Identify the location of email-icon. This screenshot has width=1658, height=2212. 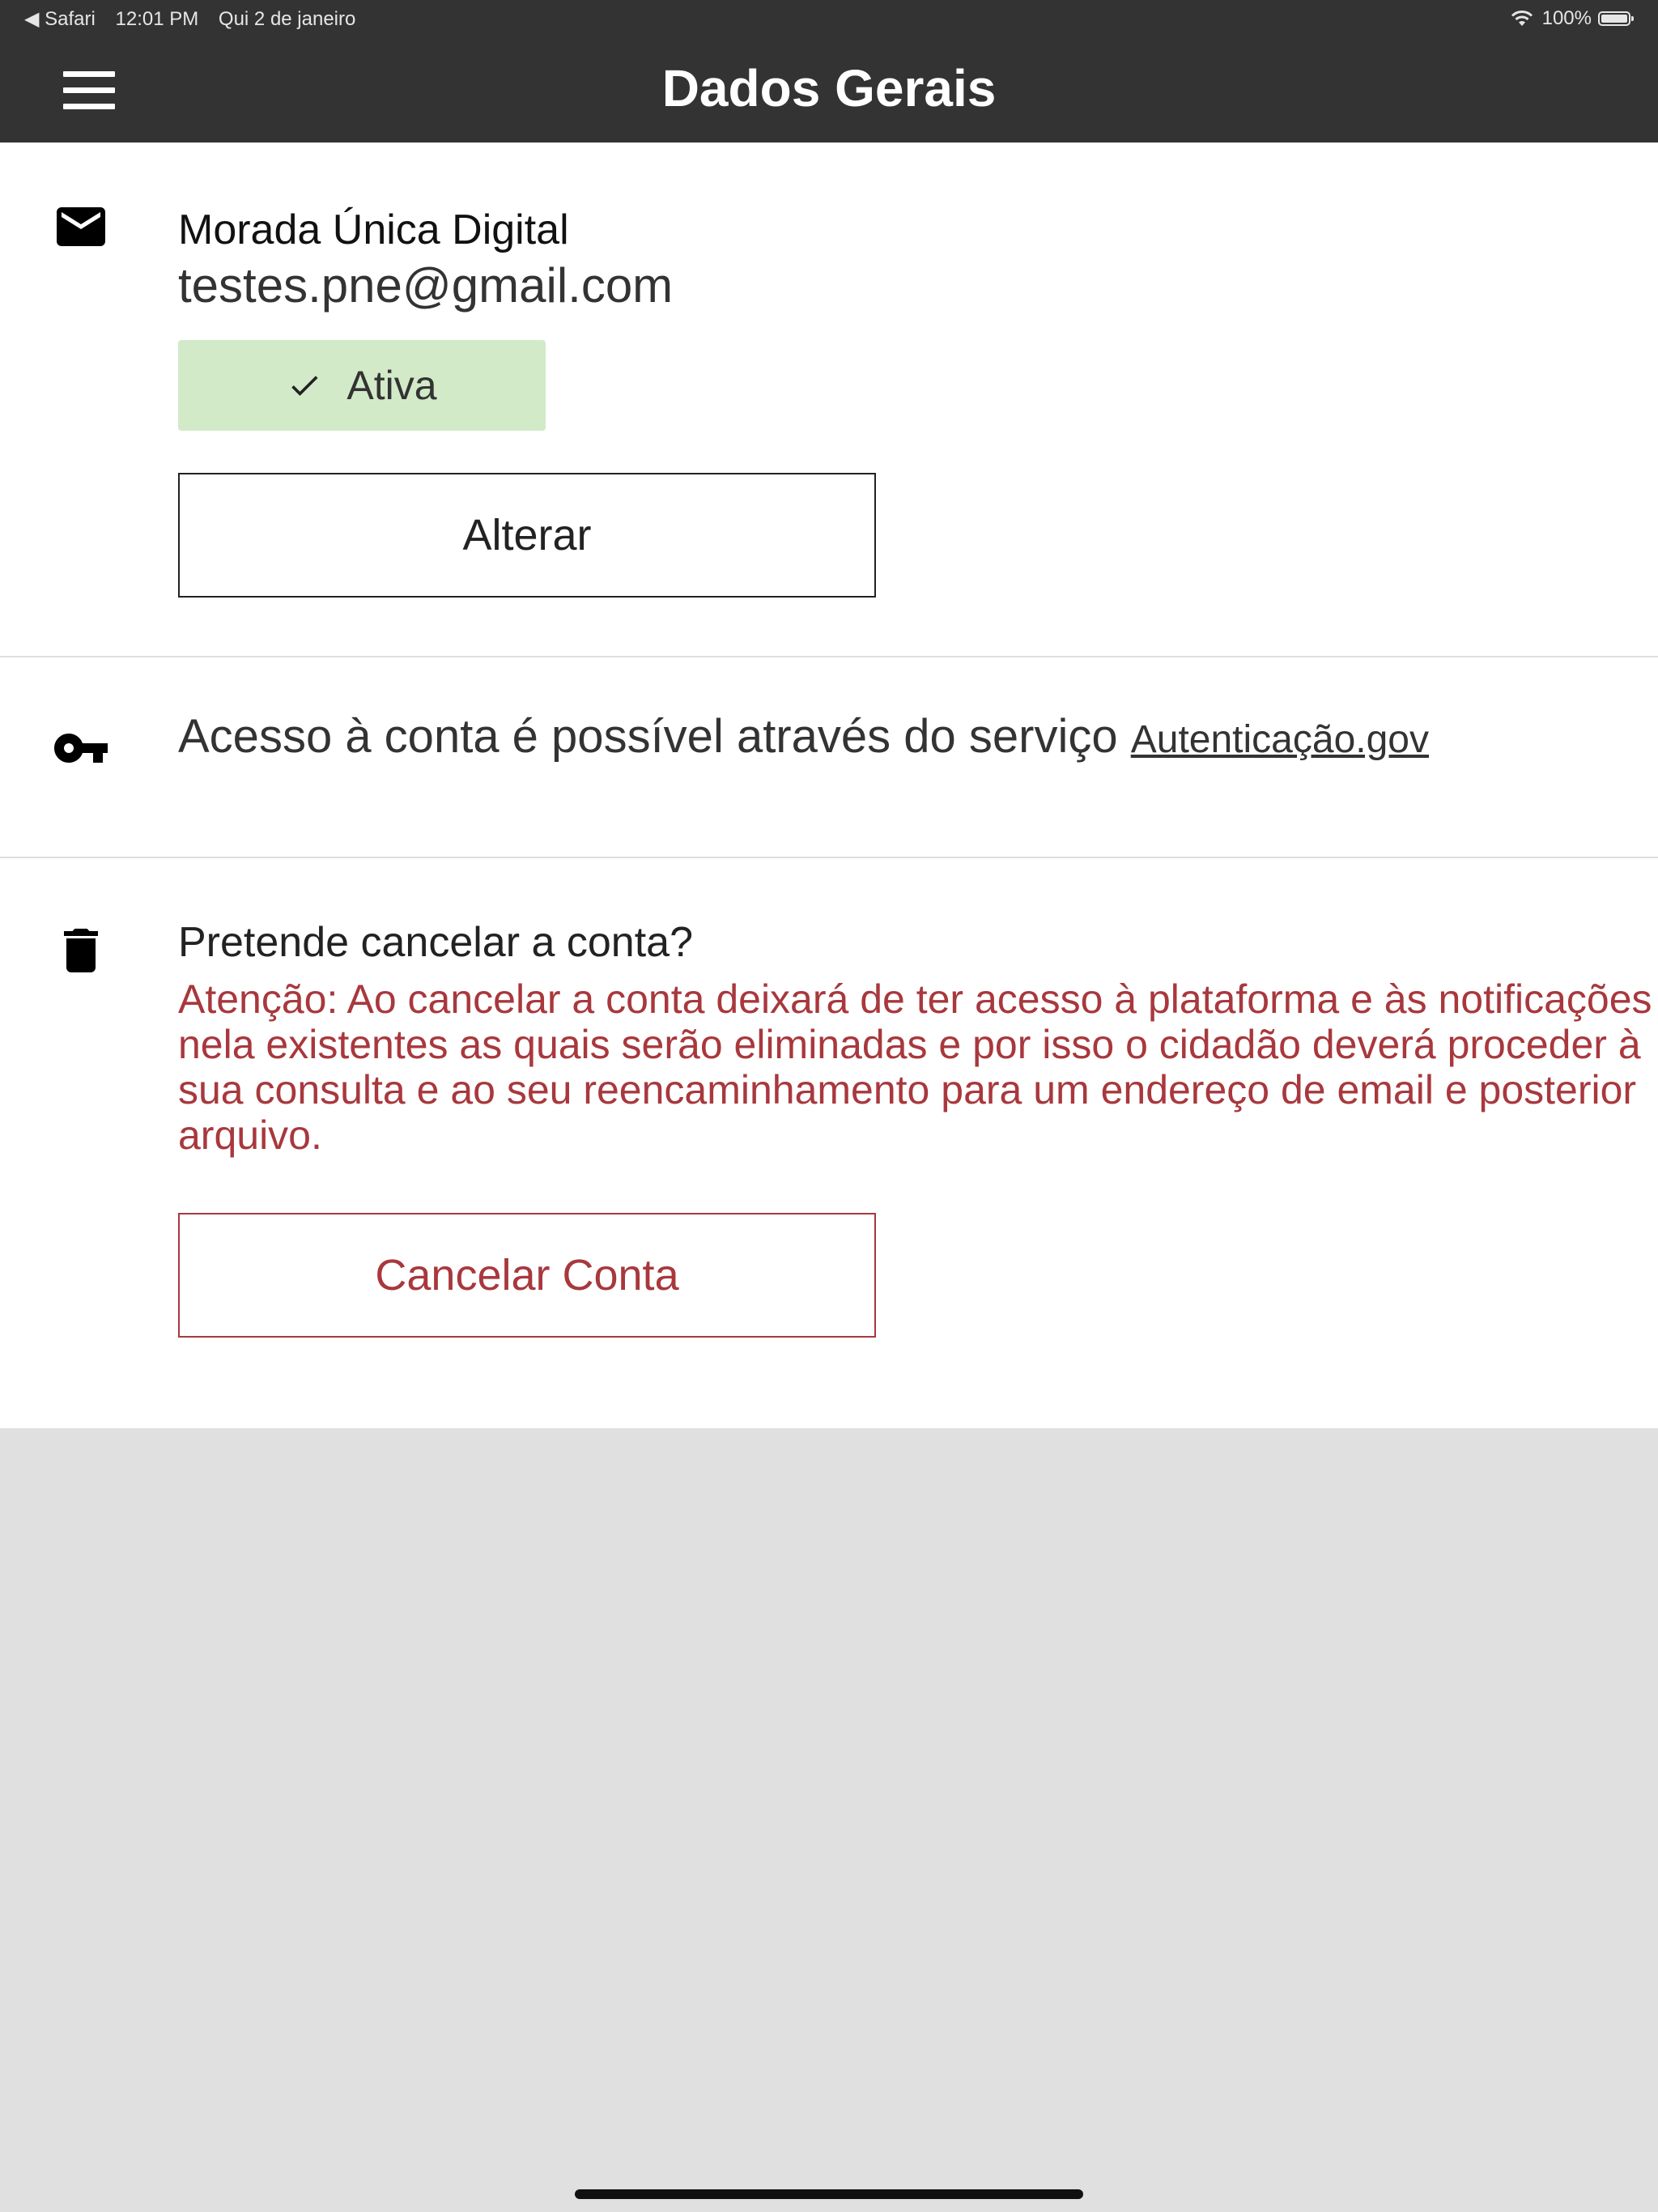
(81, 227).